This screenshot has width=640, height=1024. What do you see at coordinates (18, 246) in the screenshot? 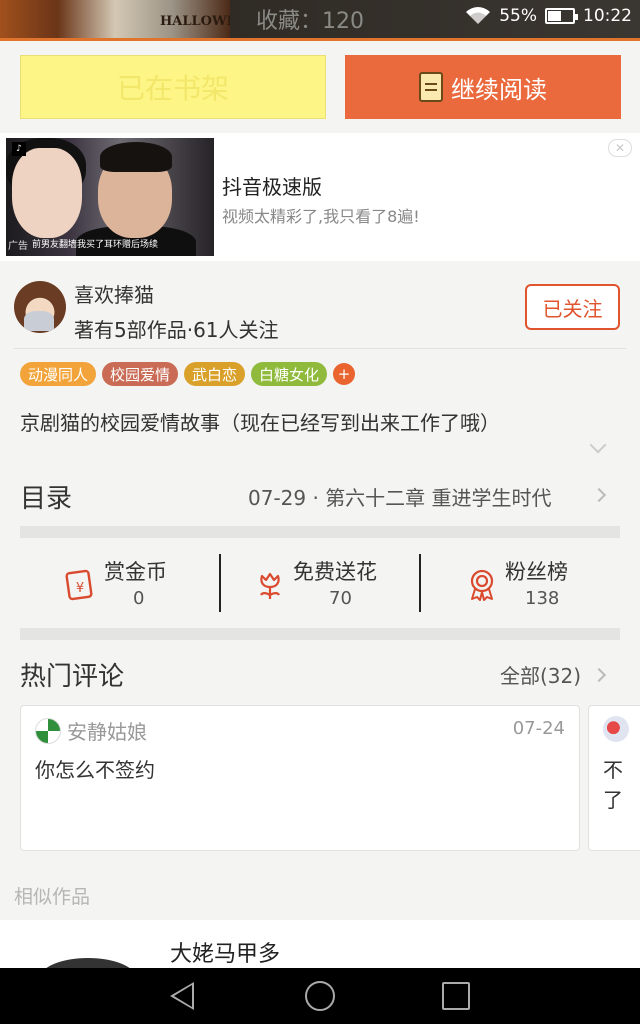
I see `ad-tag: 广告` at bounding box center [18, 246].